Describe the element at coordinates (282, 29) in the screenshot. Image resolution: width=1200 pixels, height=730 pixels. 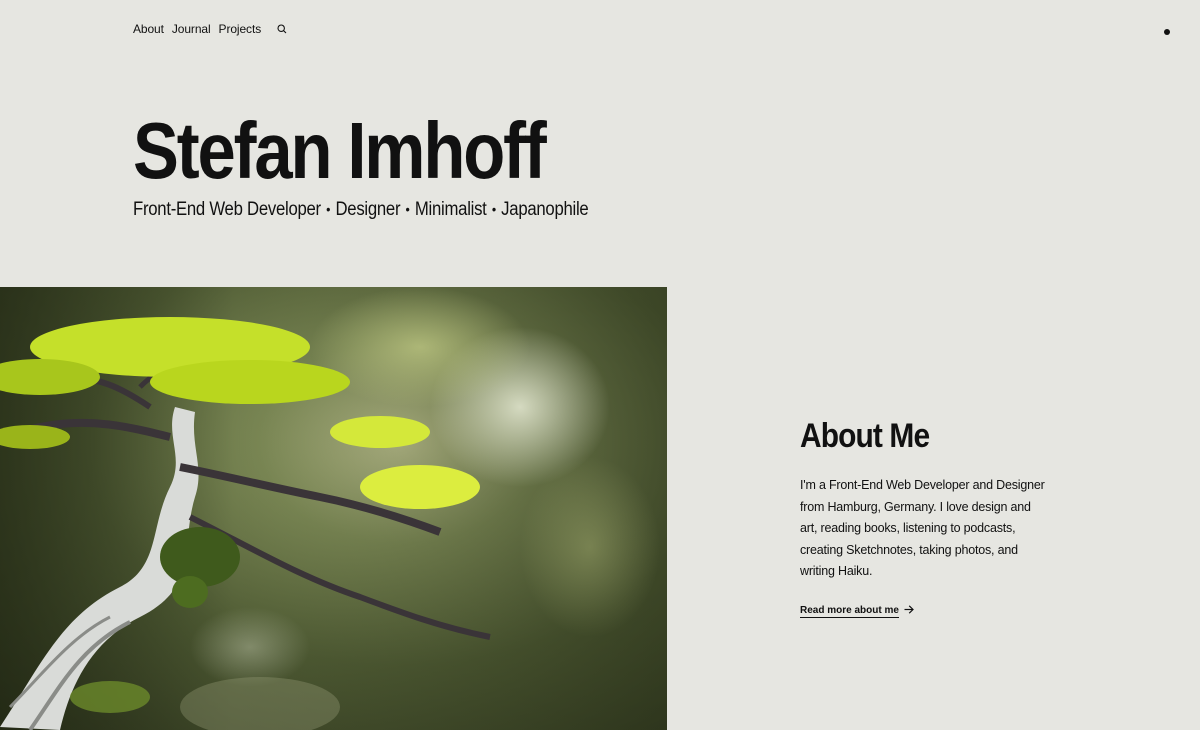
I see `search-icon` at that location.